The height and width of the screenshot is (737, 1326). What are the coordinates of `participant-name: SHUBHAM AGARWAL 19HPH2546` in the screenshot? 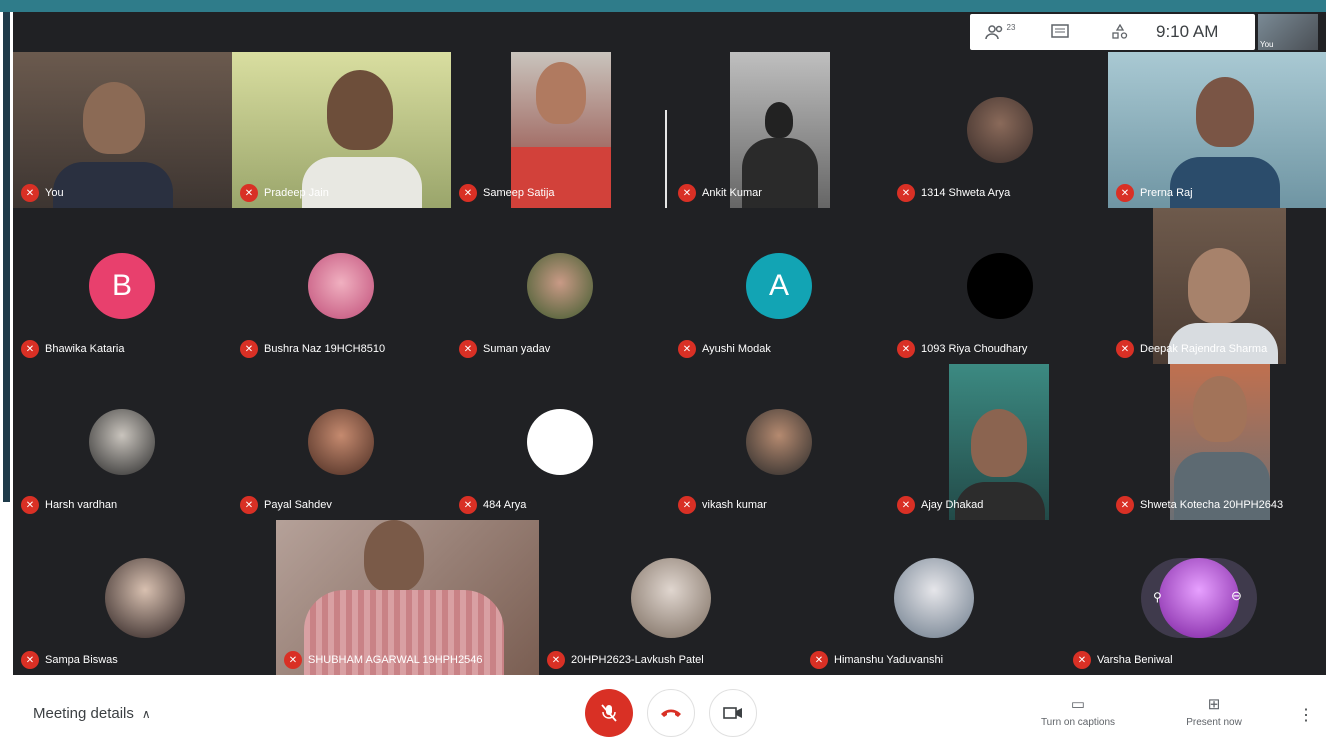 It's located at (395, 660).